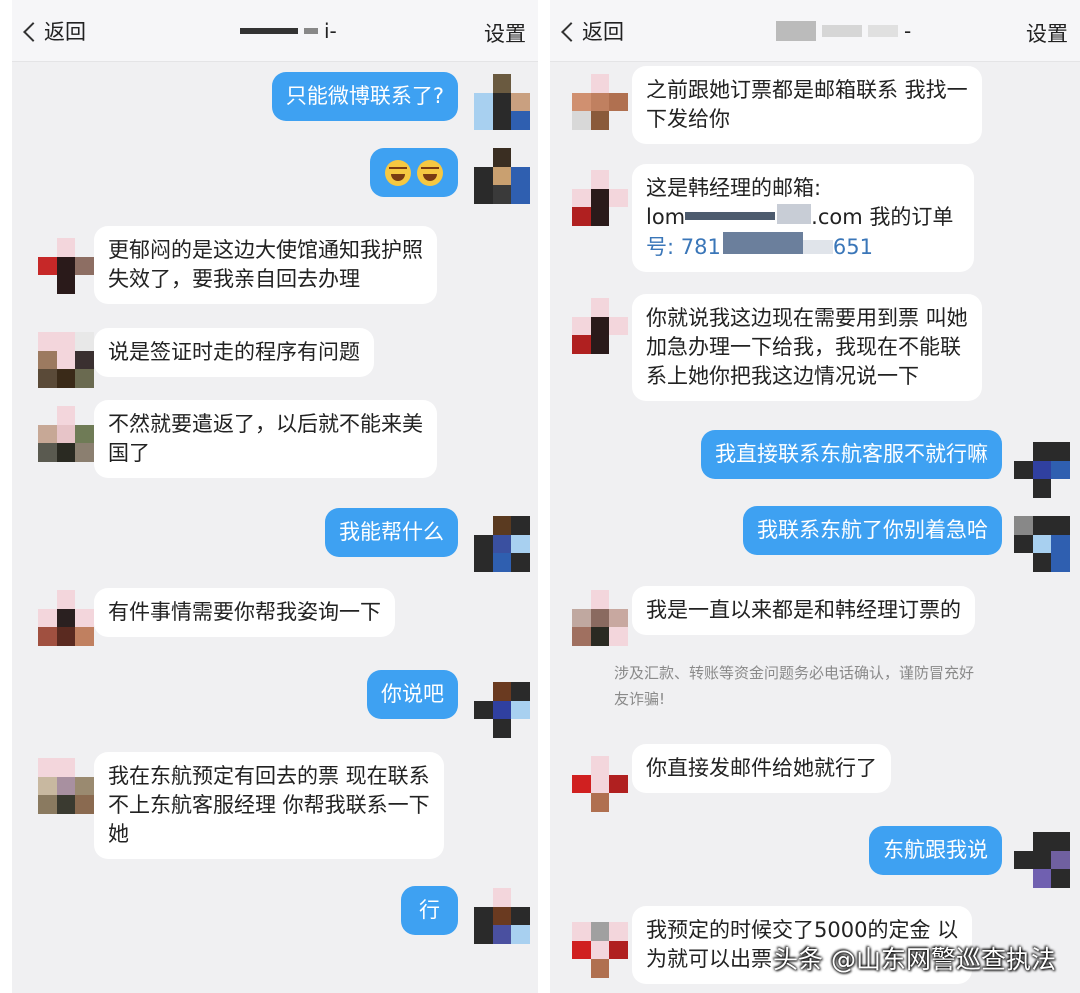 This screenshot has height=993, width=1080. I want to click on message-bubble-incoming: 更郁闷的是这边大使馆通知我护照 失效了，要我亲自回去办理, so click(265, 265).